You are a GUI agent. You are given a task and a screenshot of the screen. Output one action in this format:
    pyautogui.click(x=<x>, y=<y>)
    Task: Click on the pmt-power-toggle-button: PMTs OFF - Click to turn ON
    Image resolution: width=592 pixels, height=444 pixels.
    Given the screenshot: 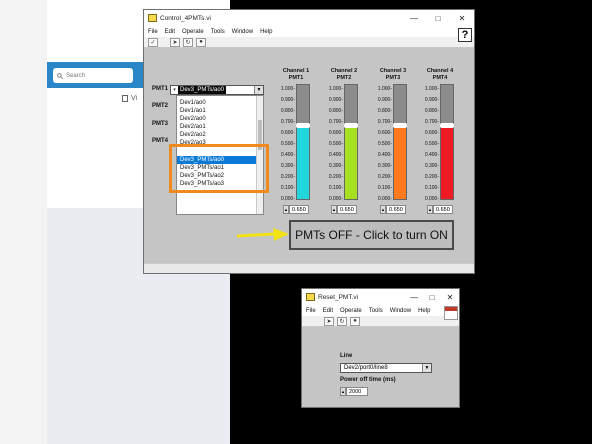 What is the action you would take?
    pyautogui.click(x=371, y=235)
    